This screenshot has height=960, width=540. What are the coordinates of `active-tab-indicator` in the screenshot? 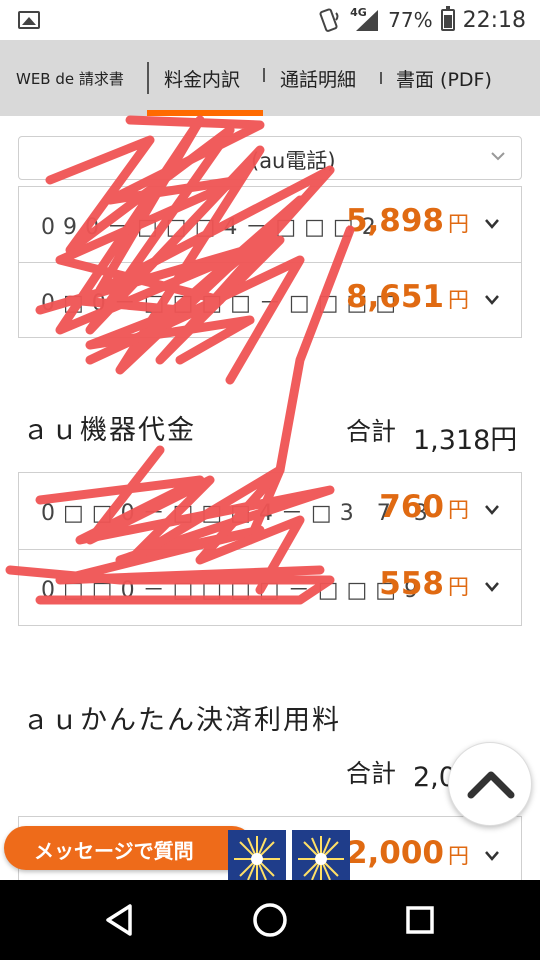 It's located at (205, 113).